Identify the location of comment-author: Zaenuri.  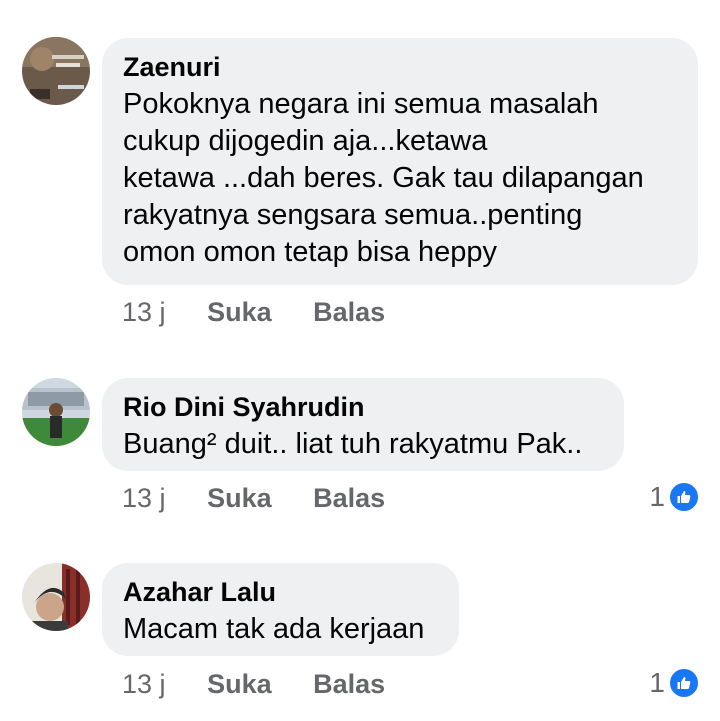
(400, 67).